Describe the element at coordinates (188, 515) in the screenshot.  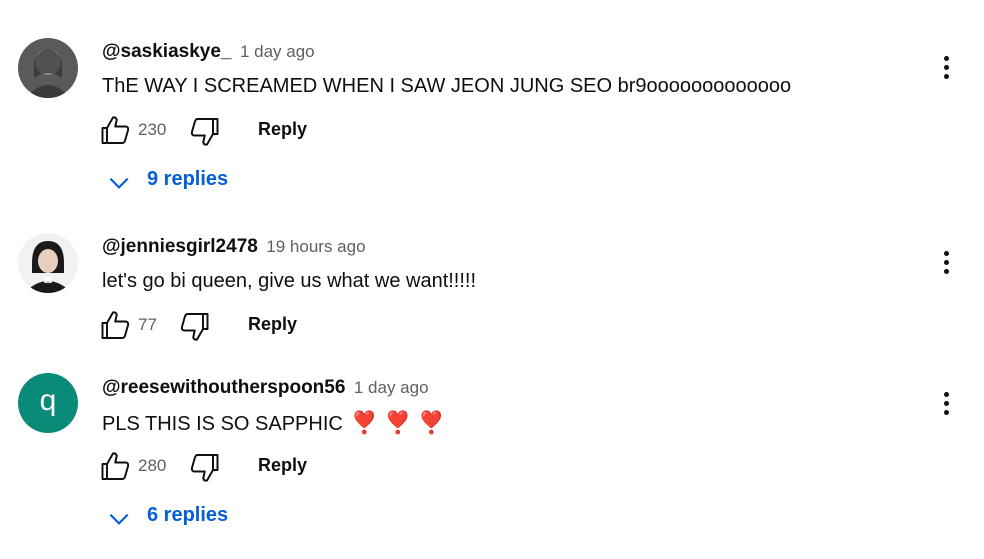
I see `replies-count: 6 replies` at that location.